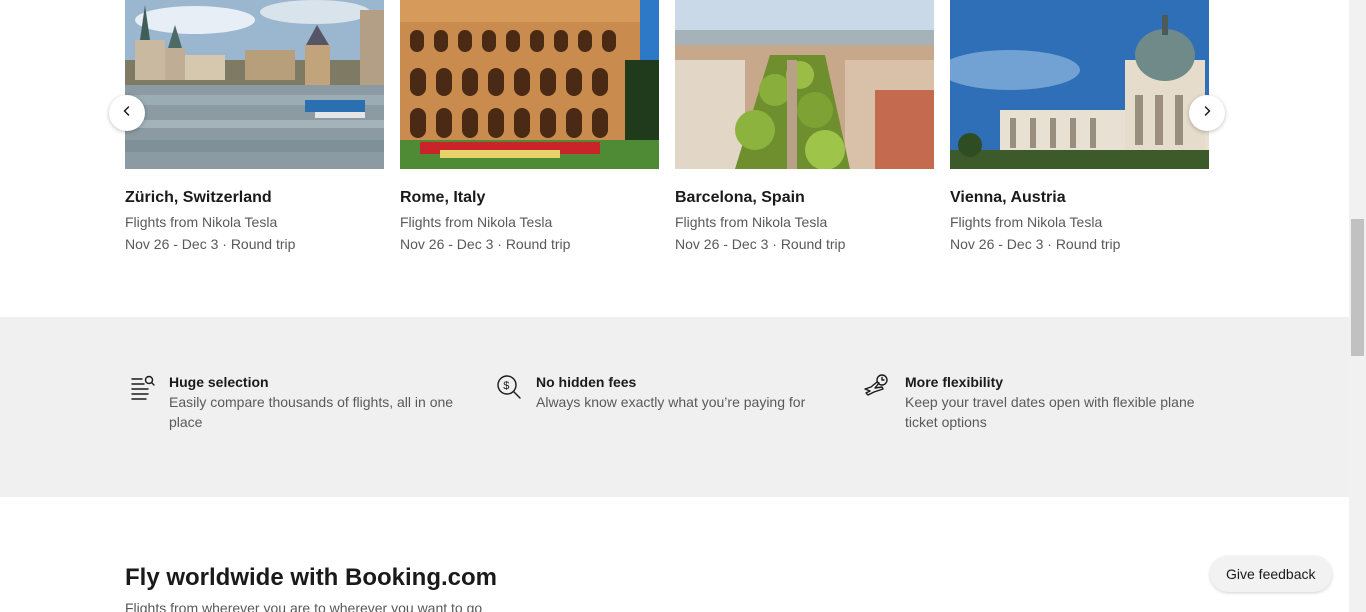 The width and height of the screenshot is (1366, 612). What do you see at coordinates (219, 382) in the screenshot?
I see `feature-title: Huge selection` at bounding box center [219, 382].